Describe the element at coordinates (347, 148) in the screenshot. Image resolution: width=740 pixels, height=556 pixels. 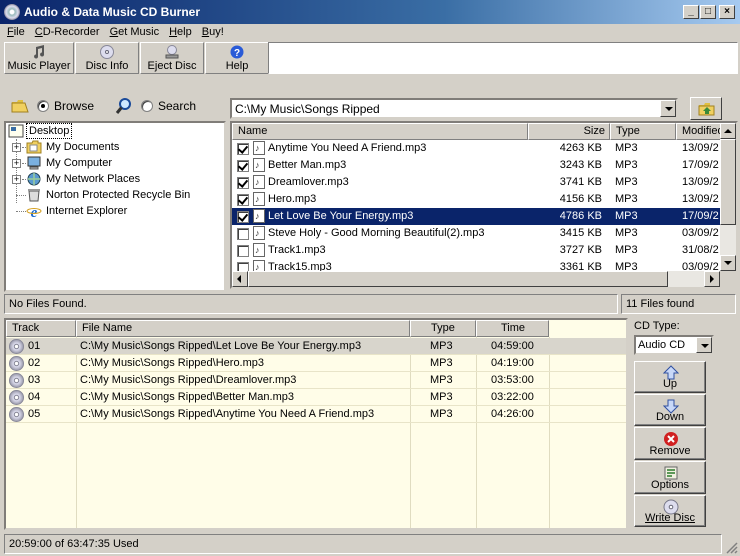
I see `file-name: Anytime You Need A Friend.mp3` at that location.